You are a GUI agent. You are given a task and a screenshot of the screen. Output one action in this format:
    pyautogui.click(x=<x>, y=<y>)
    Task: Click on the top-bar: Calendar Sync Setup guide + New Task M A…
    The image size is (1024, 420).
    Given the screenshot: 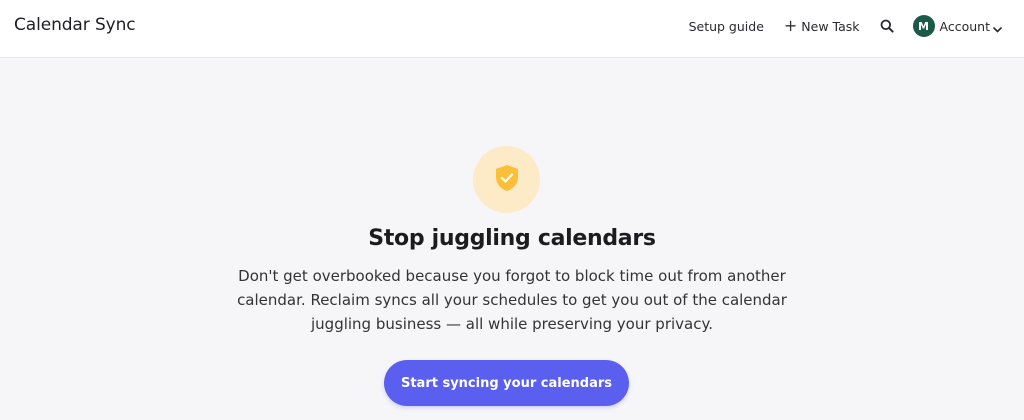 What is the action you would take?
    pyautogui.click(x=512, y=29)
    